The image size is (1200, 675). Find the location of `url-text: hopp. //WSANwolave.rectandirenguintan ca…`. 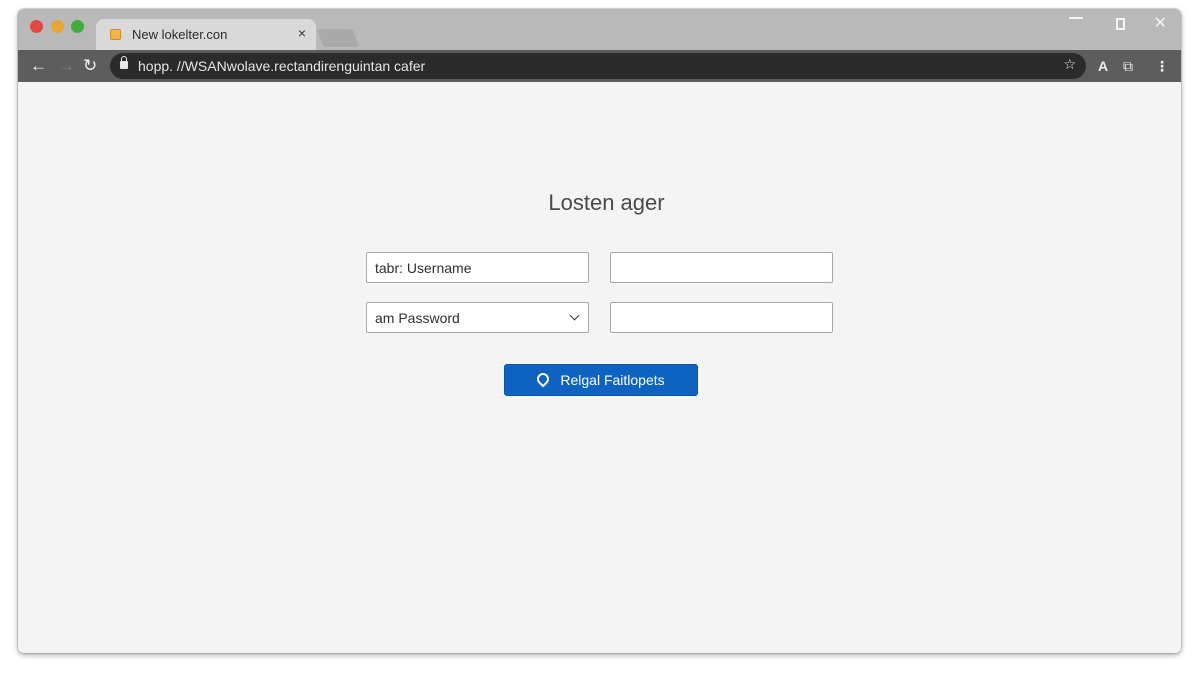

url-text: hopp. //WSANwolave.rectandirenguintan ca… is located at coordinates (281, 66).